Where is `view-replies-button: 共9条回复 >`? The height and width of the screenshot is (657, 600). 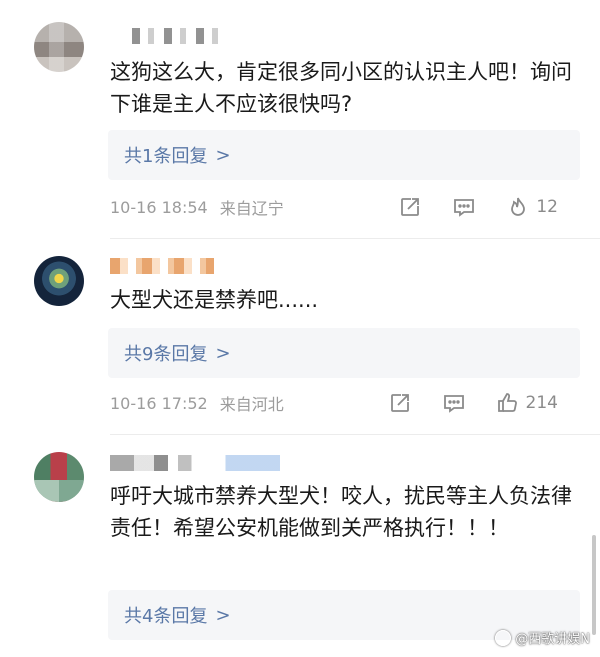 view-replies-button: 共9条回复 > is located at coordinates (344, 353).